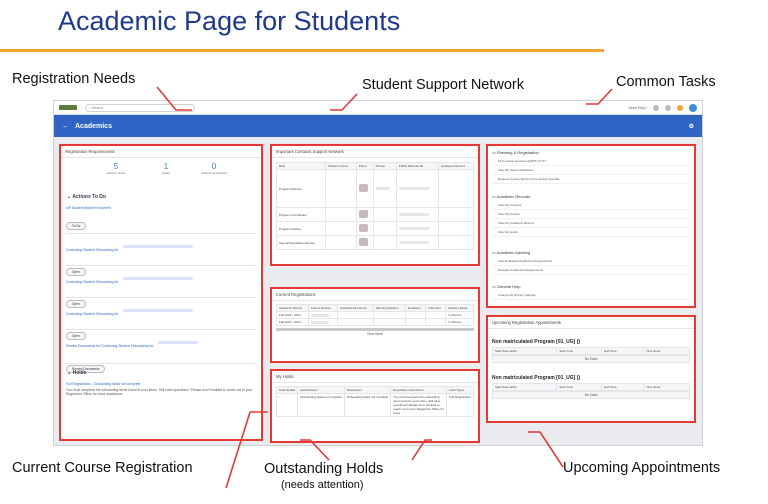  Describe the element at coordinates (419, 390) in the screenshot. I see `column-header: Resolution Instructions` at that location.